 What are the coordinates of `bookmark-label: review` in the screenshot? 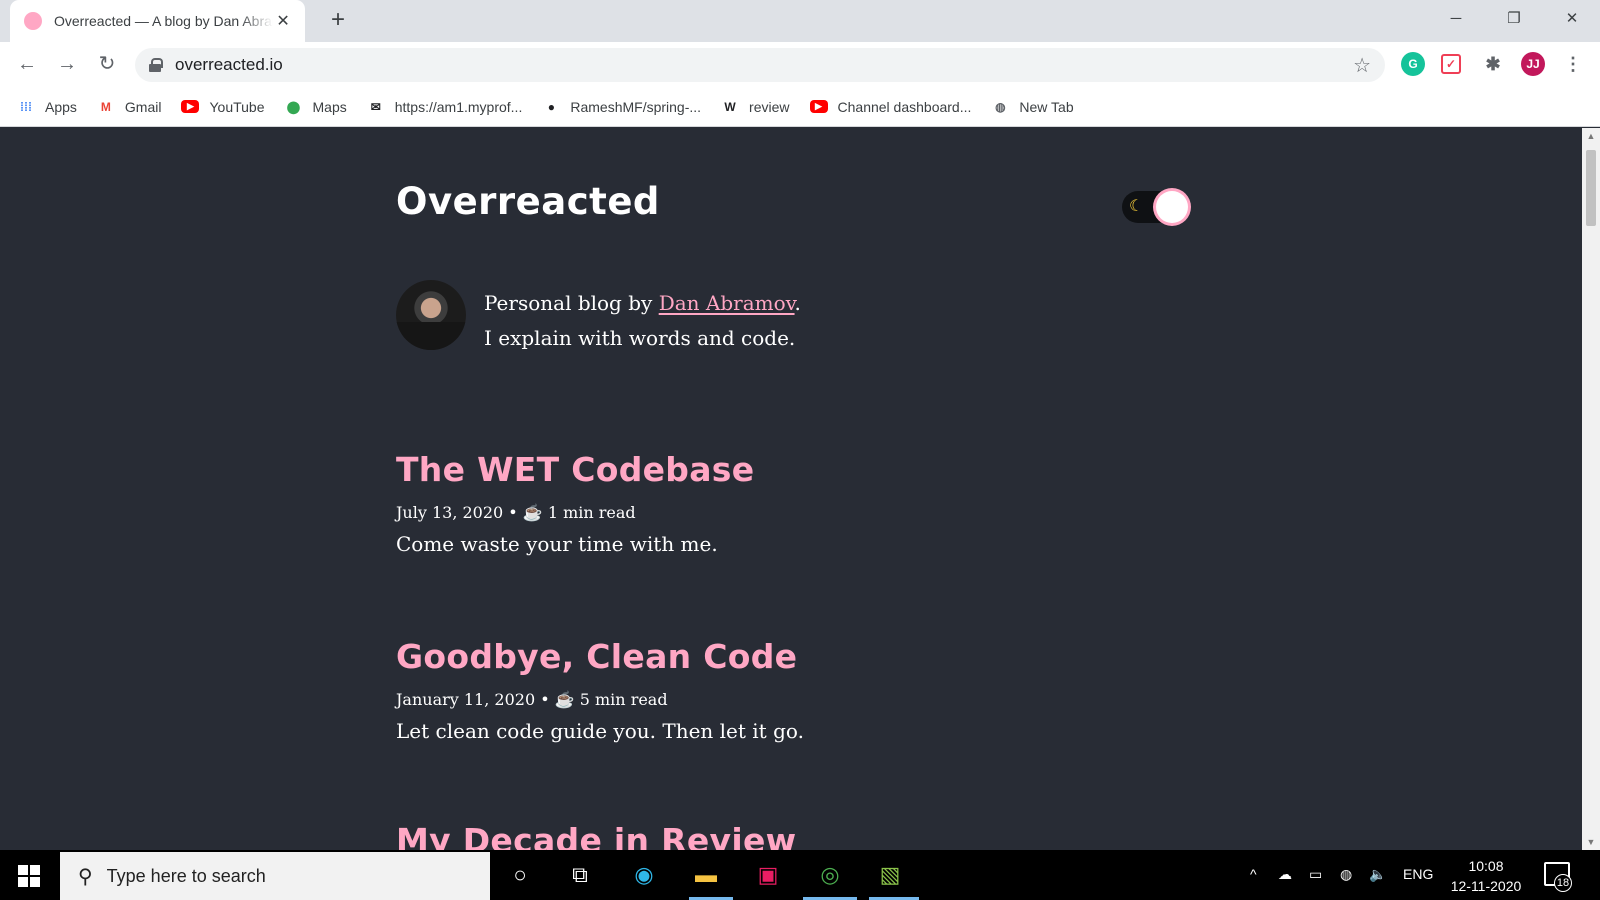 It's located at (769, 106).